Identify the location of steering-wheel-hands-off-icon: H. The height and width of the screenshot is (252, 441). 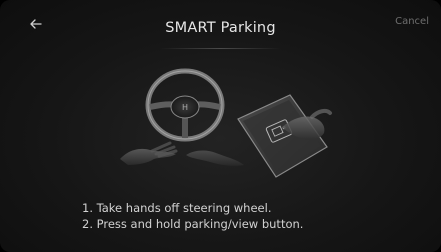
(182, 117).